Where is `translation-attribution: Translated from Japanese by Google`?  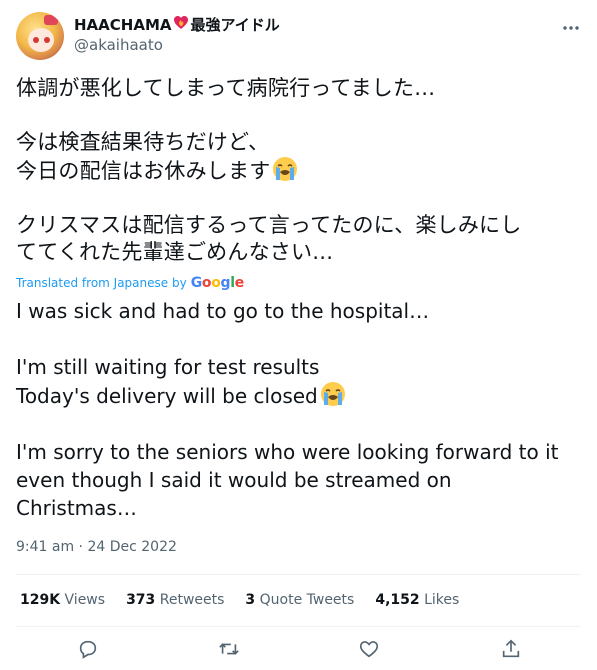
translation-attribution: Translated from Japanese by Google is located at coordinates (130, 283).